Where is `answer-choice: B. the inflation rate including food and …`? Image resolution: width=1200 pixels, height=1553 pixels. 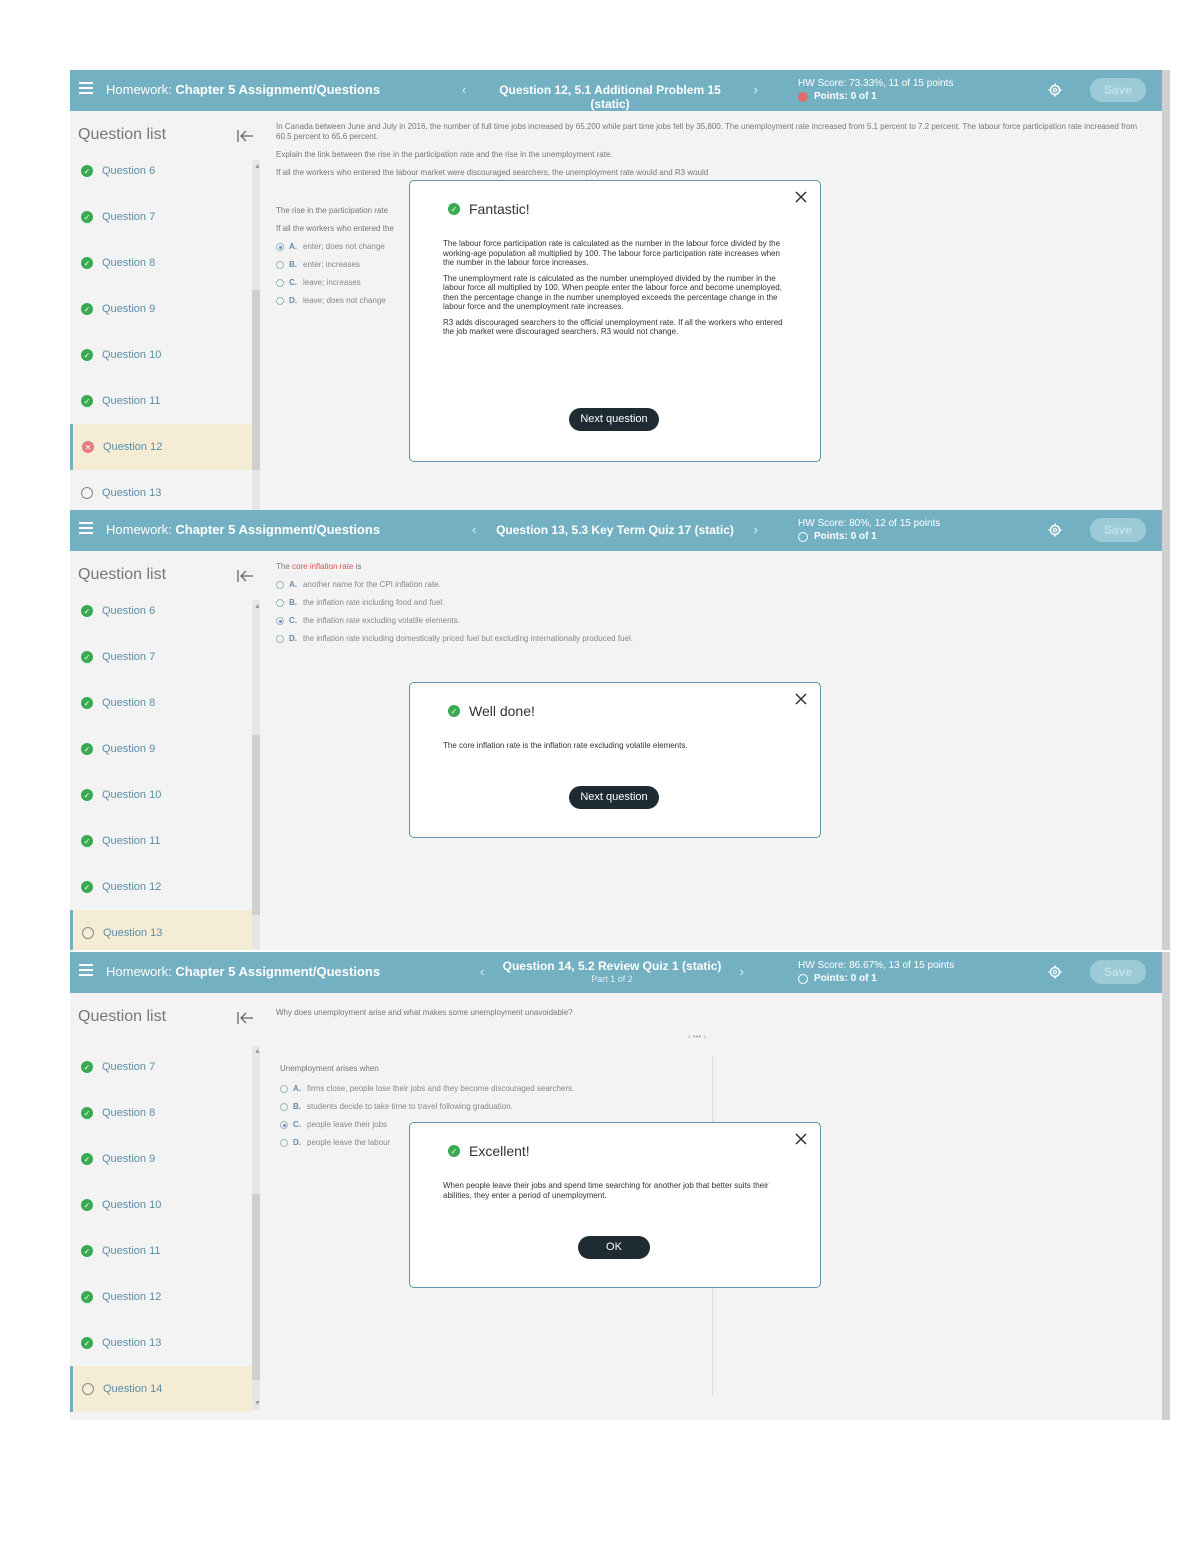
answer-choice: B. the inflation rate including food and … is located at coordinates (713, 603).